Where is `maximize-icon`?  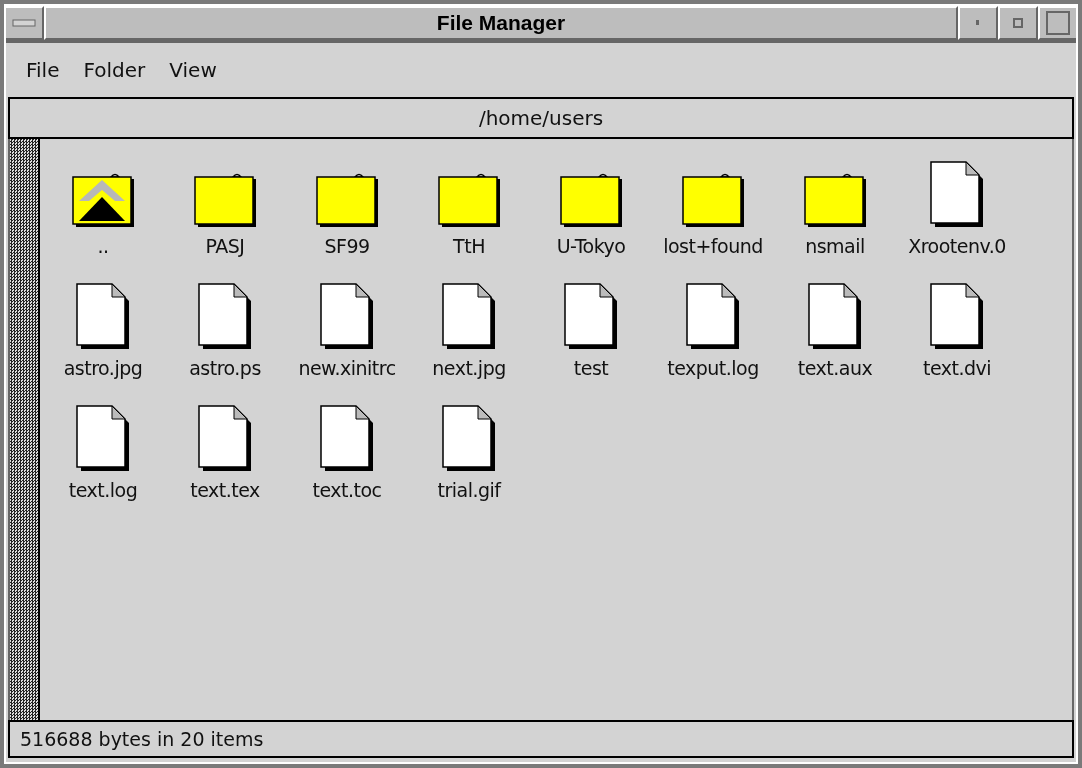
maximize-icon is located at coordinates (1018, 23).